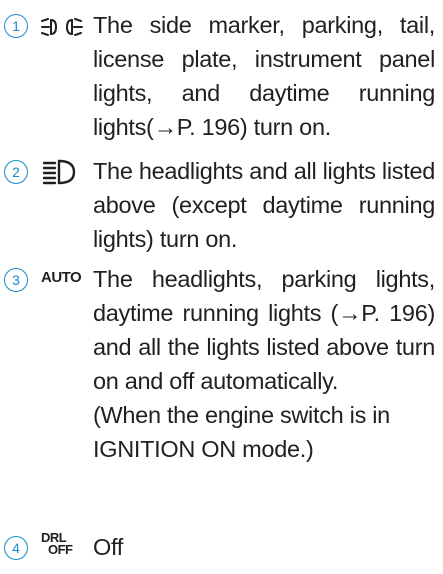  I want to click on auto-icon: AUTO, so click(65, 284).